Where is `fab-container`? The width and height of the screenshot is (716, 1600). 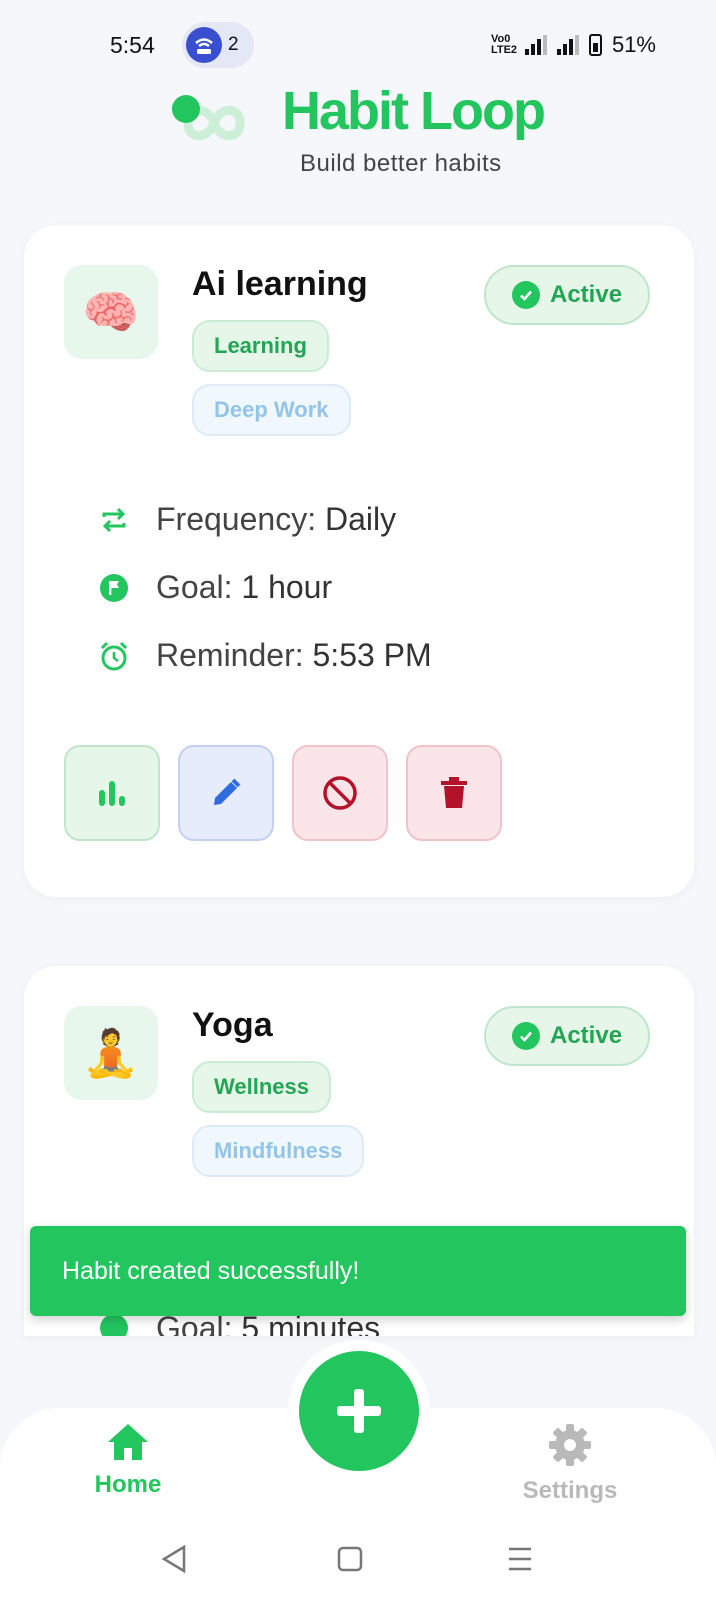
fab-container is located at coordinates (359, 1411).